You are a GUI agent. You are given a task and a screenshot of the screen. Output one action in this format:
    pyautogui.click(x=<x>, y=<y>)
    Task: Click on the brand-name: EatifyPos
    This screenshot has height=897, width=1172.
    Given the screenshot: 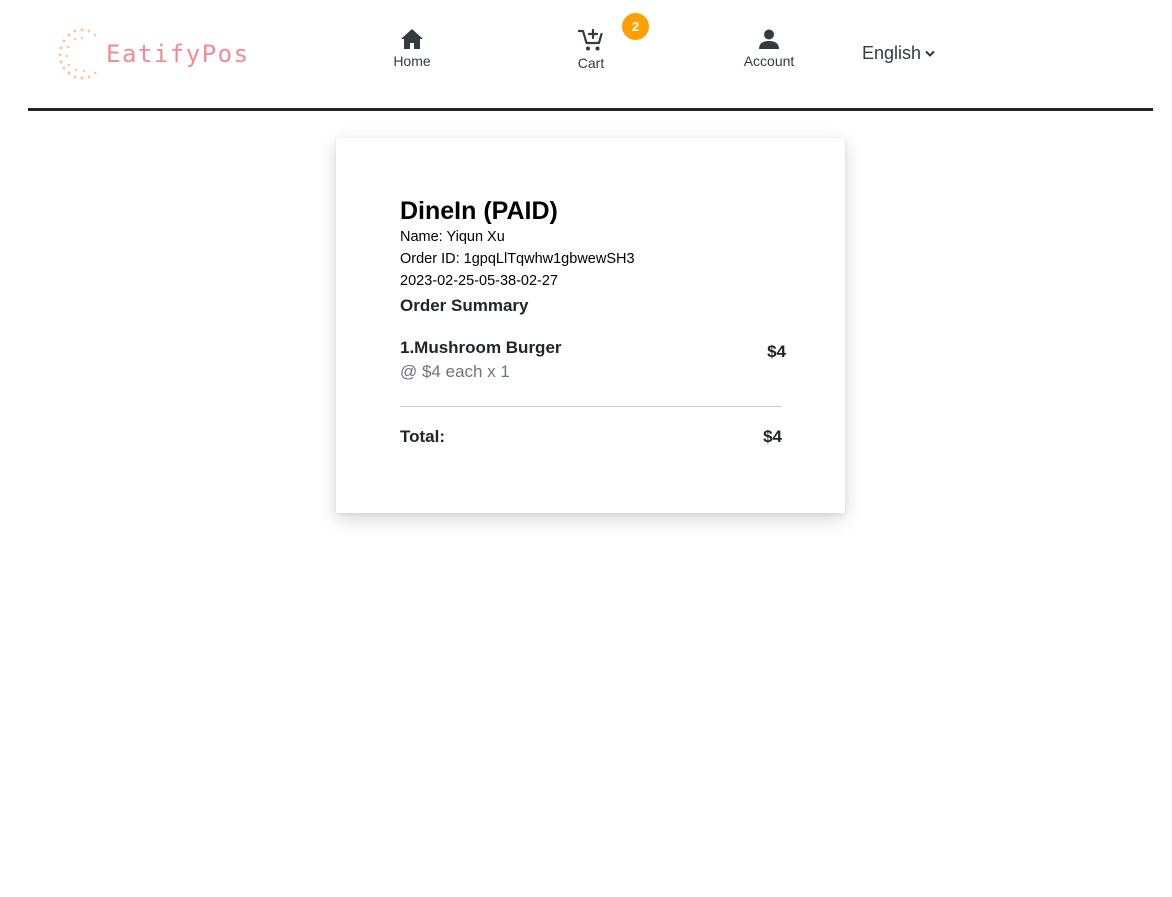 What is the action you would take?
    pyautogui.click(x=178, y=54)
    